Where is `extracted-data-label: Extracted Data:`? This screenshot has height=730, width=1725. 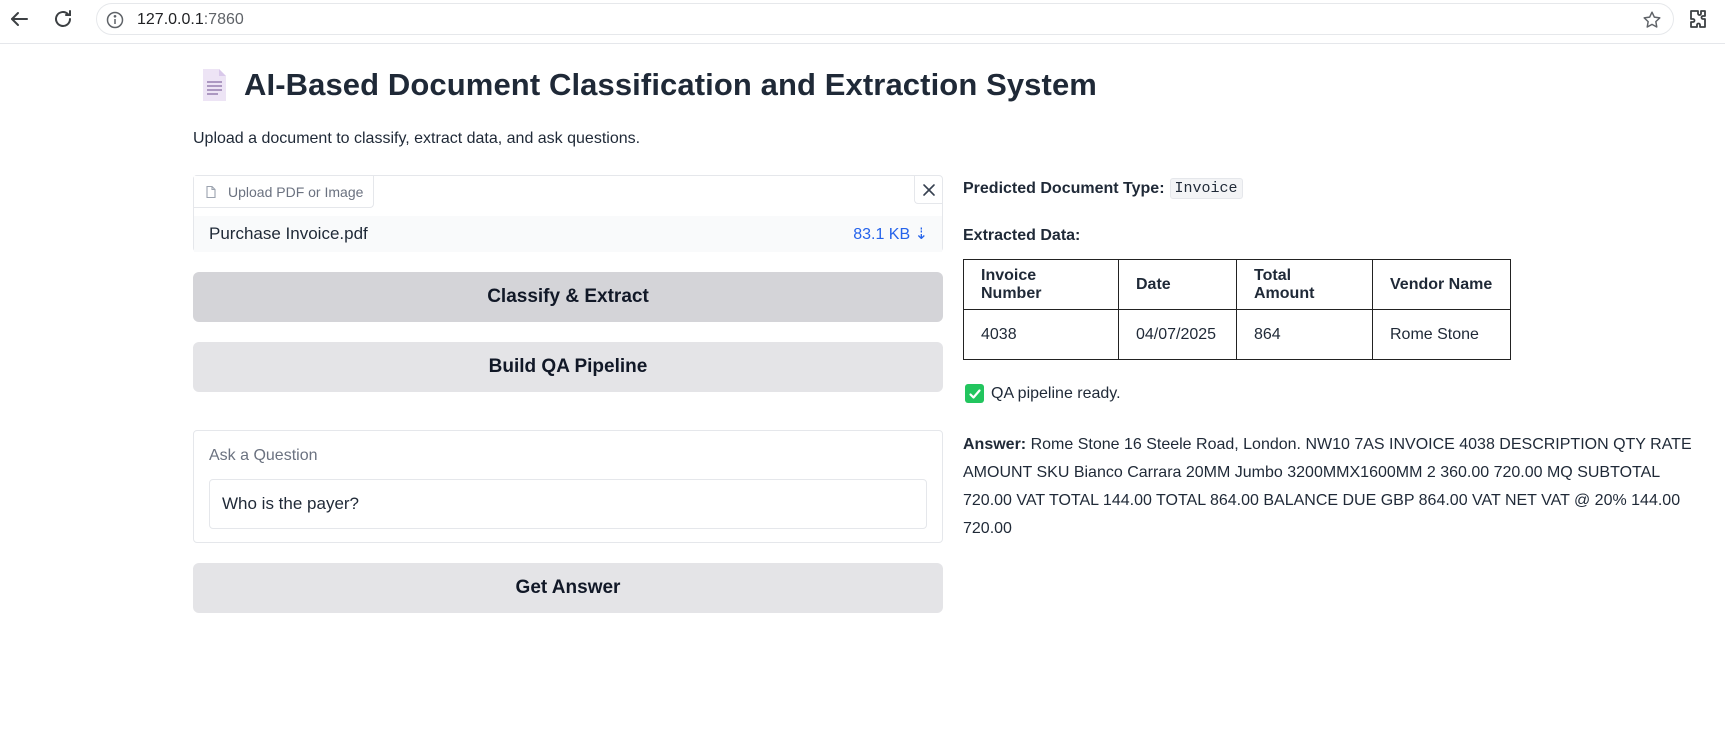
extracted-data-label: Extracted Data: is located at coordinates (1022, 235).